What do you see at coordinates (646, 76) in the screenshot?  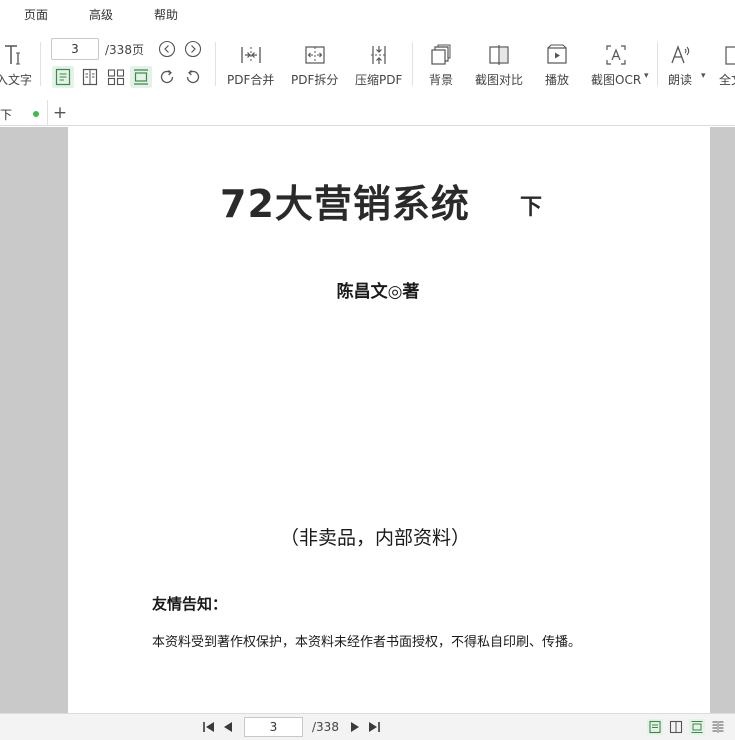 I see `ocr-dropdown-icon: ▾` at bounding box center [646, 76].